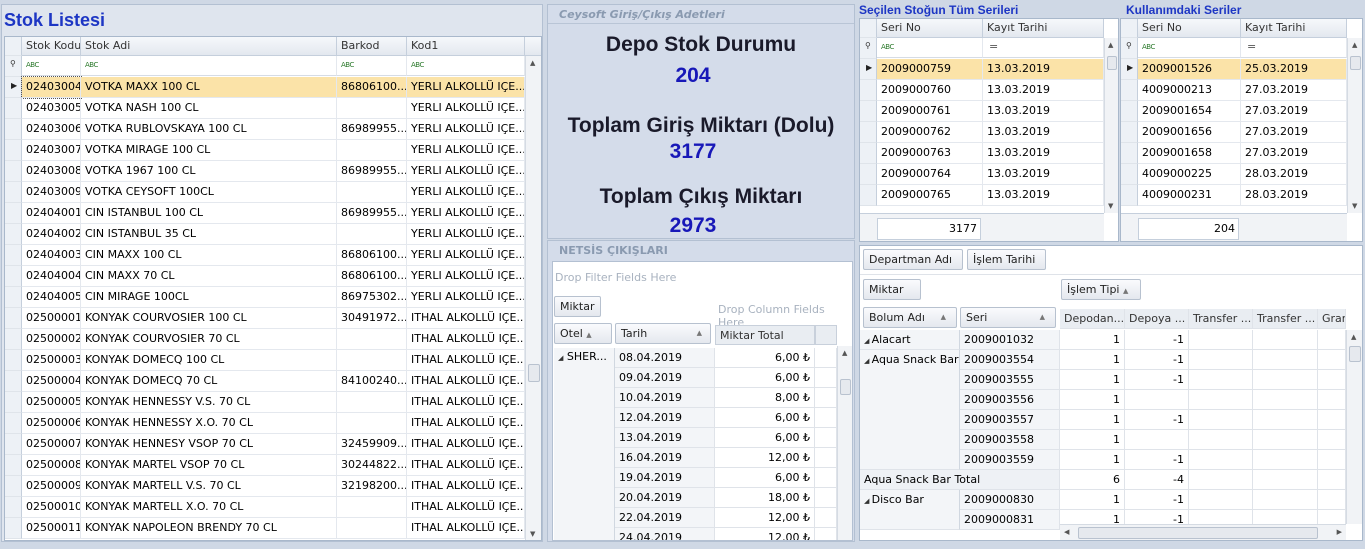  What do you see at coordinates (765, 498) in the screenshot?
I see `netsis-total-cell: 18,00 ₺` at bounding box center [765, 498].